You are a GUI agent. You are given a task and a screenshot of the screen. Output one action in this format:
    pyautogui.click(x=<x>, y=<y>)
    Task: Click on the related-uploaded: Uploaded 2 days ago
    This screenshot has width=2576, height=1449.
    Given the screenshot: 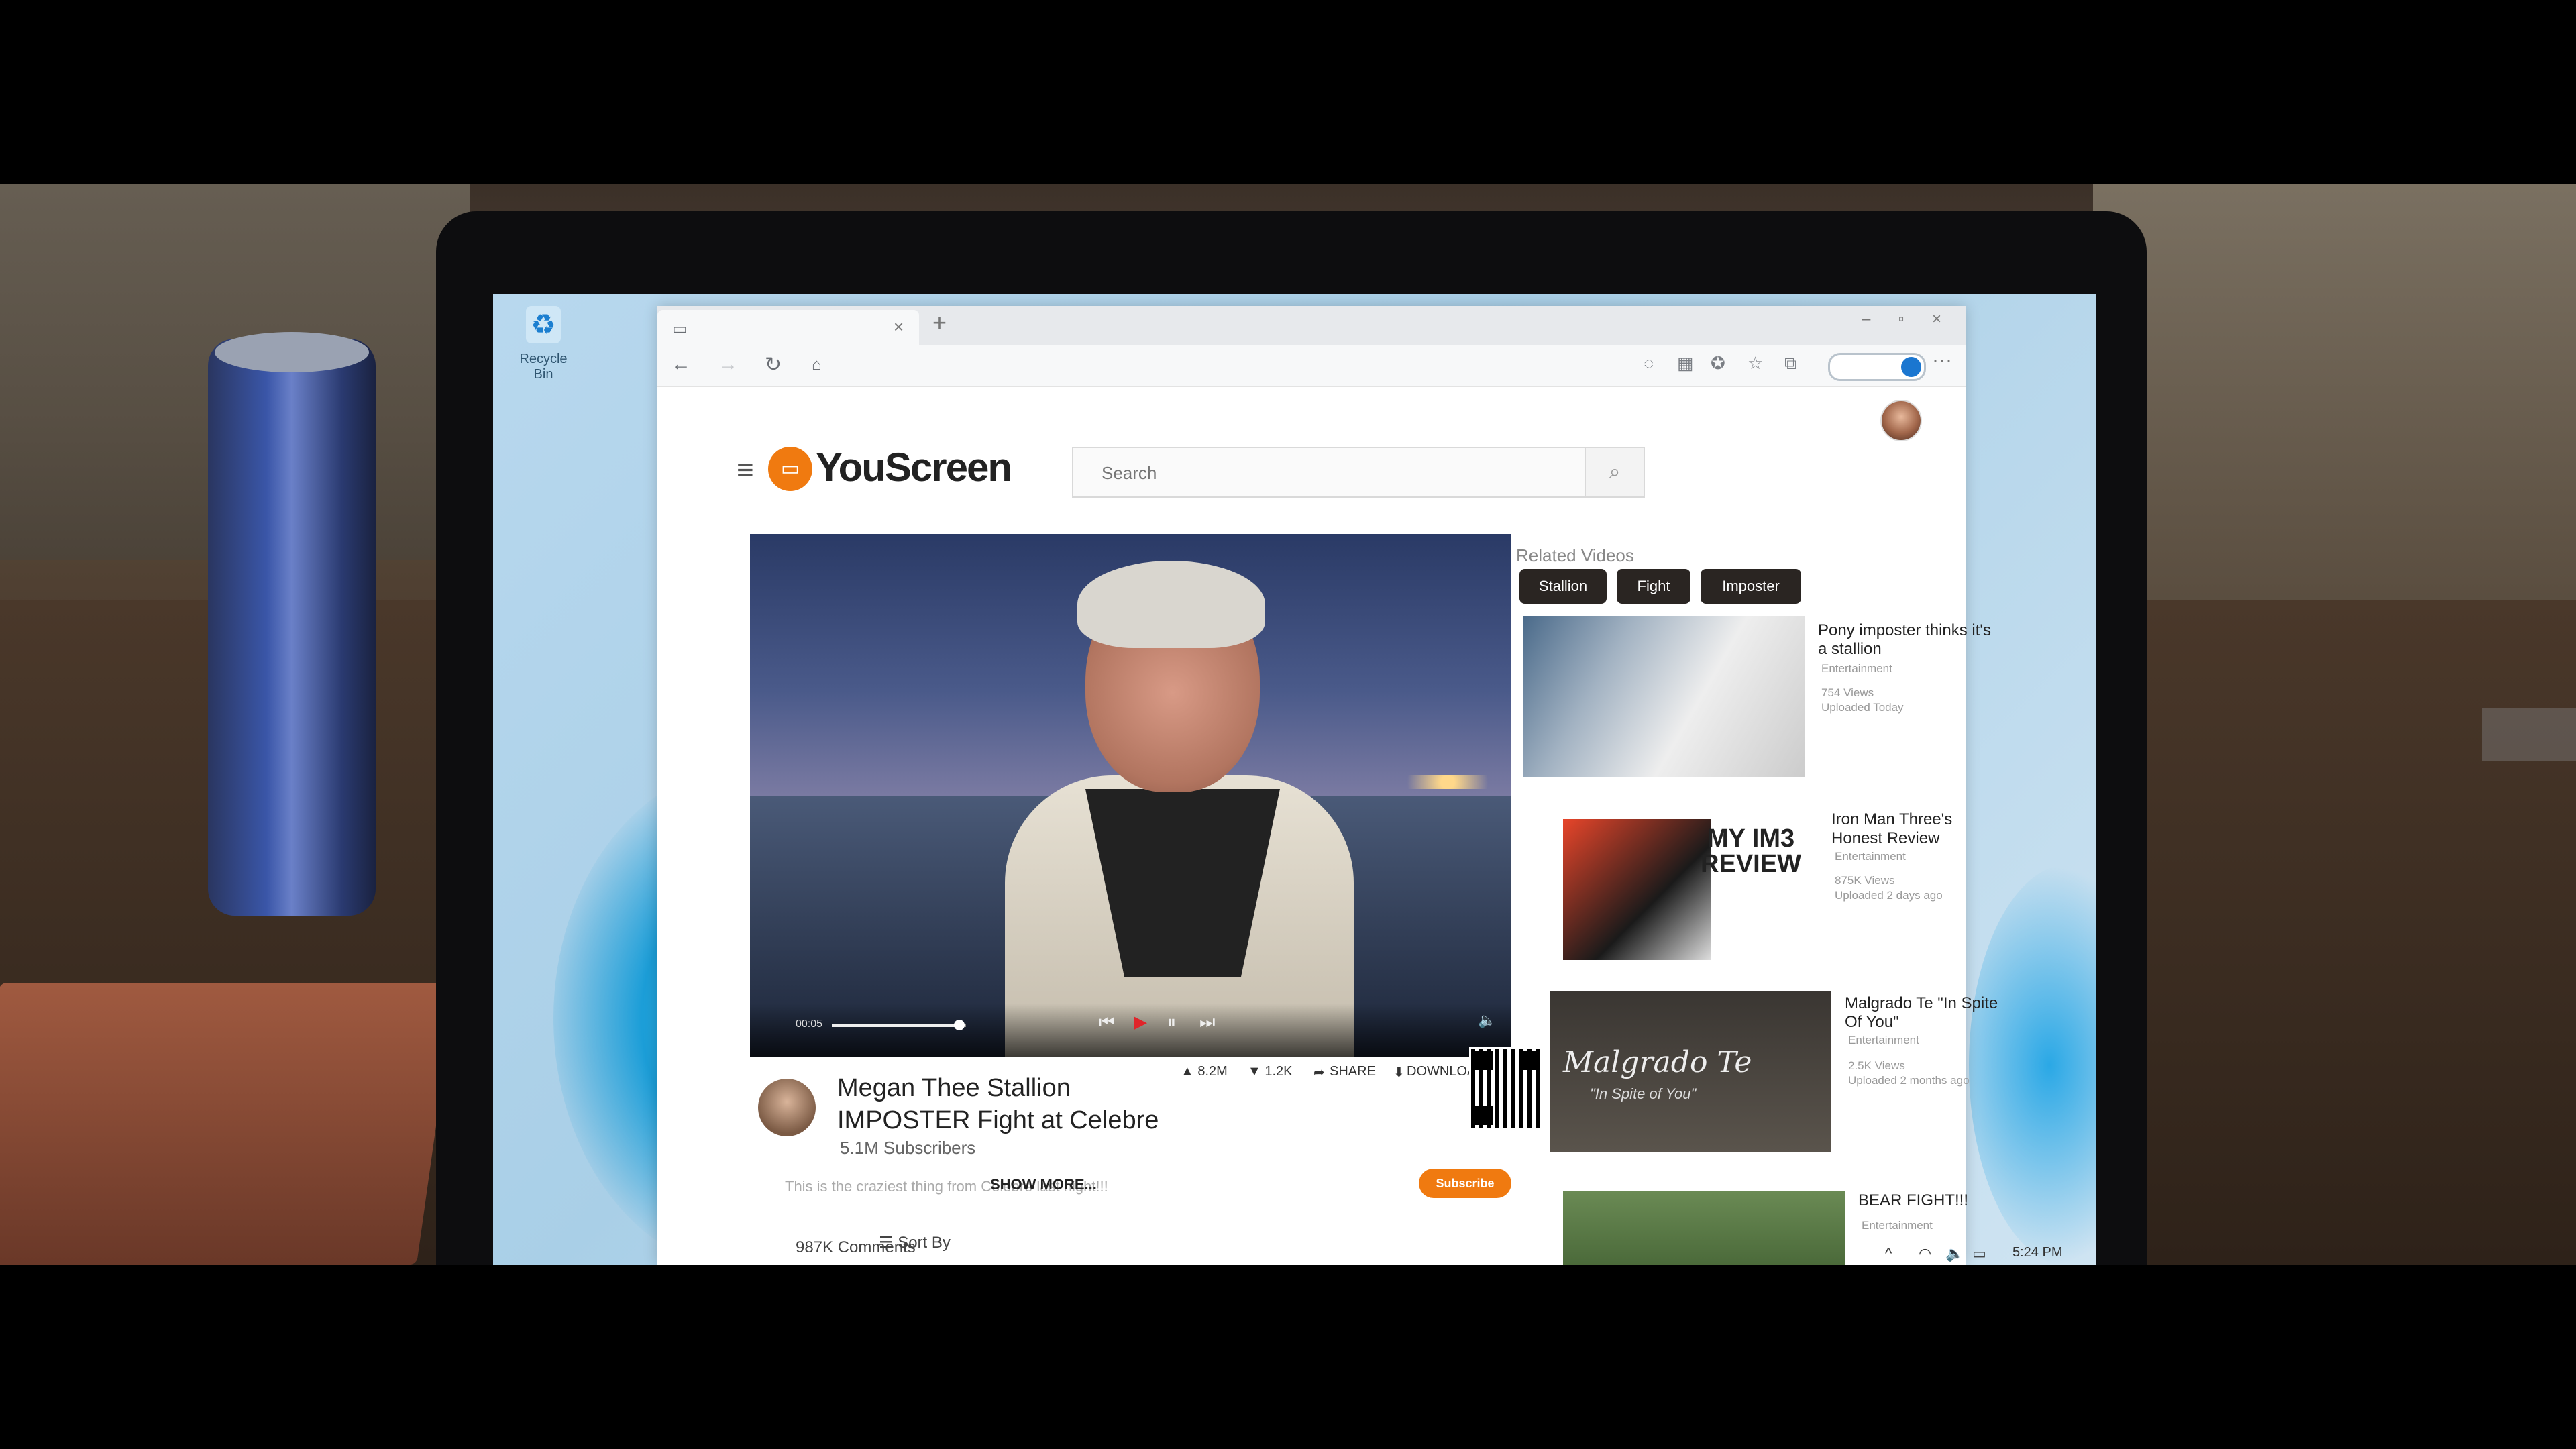 What is the action you would take?
    pyautogui.click(x=1889, y=895)
    